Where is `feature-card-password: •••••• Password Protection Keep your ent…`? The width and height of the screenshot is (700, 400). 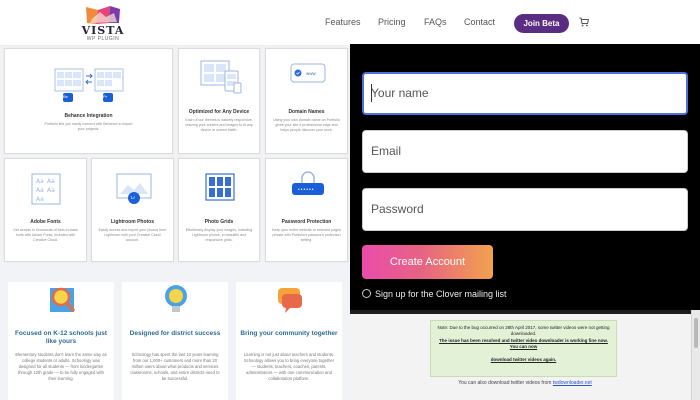 feature-card-password: •••••• Password Protection Keep your ent… is located at coordinates (306, 210).